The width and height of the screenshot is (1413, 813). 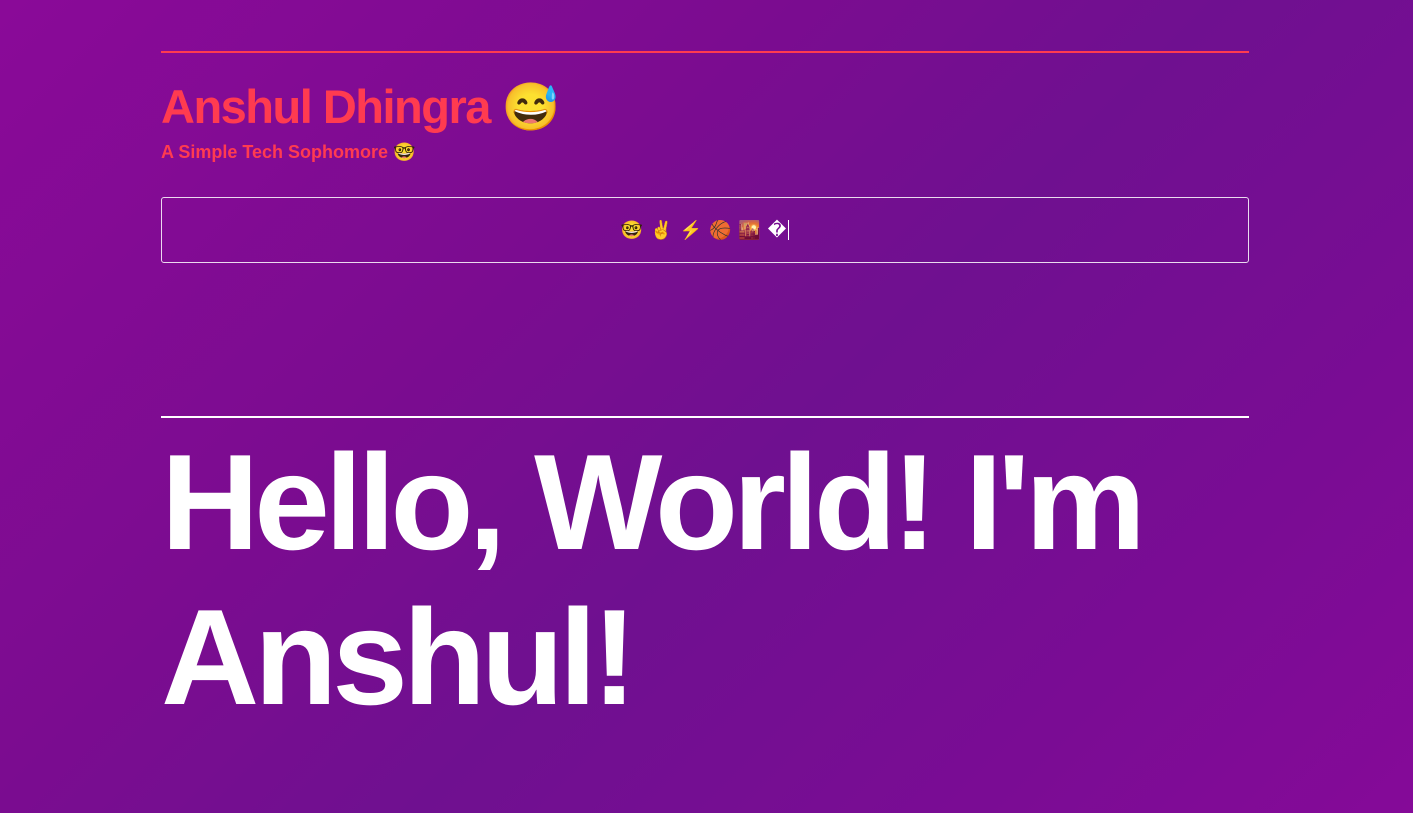 What do you see at coordinates (705, 52) in the screenshot?
I see `top-divider` at bounding box center [705, 52].